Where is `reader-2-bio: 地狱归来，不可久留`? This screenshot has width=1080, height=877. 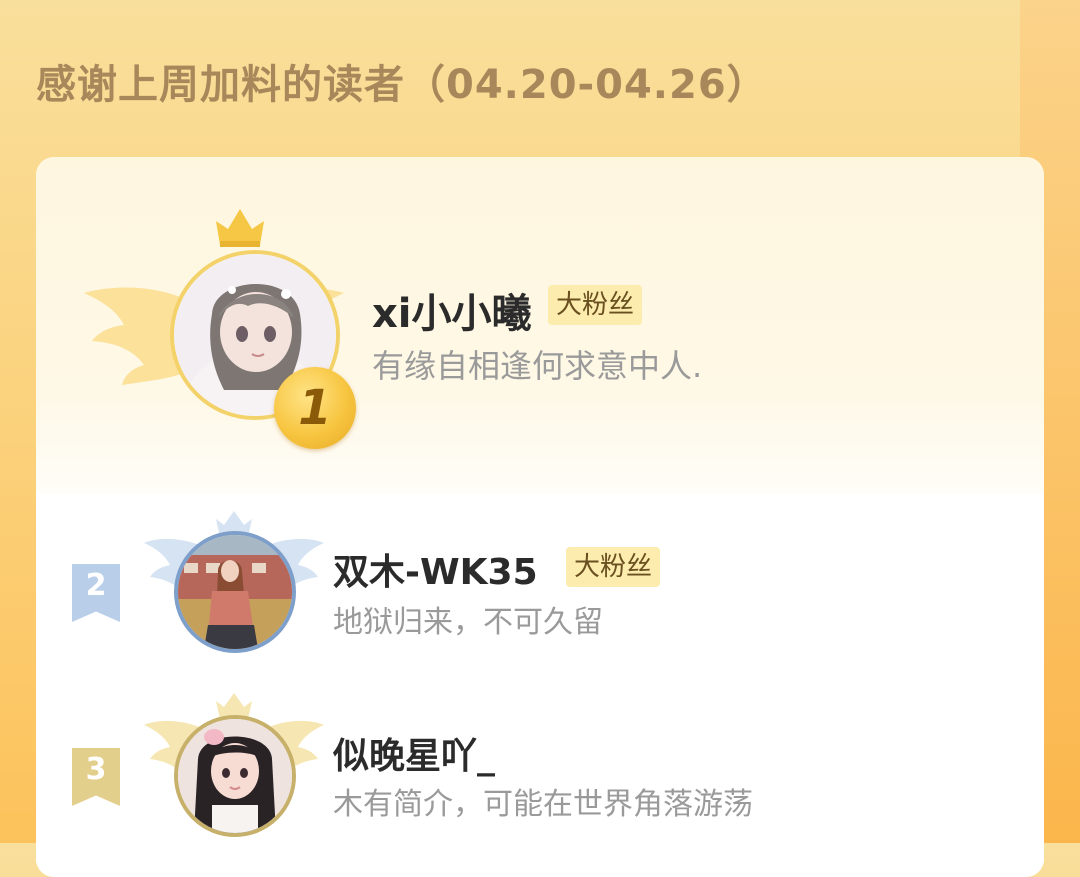
reader-2-bio: 地狱归来，不可久留 is located at coordinates (468, 622).